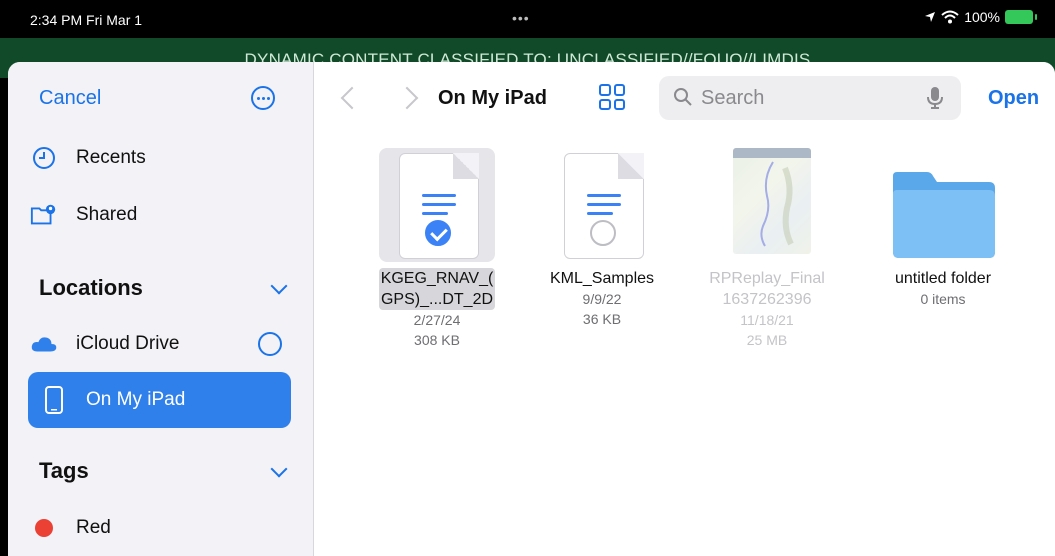  What do you see at coordinates (111, 157) in the screenshot?
I see `sidebar-item-label: Recents` at bounding box center [111, 157].